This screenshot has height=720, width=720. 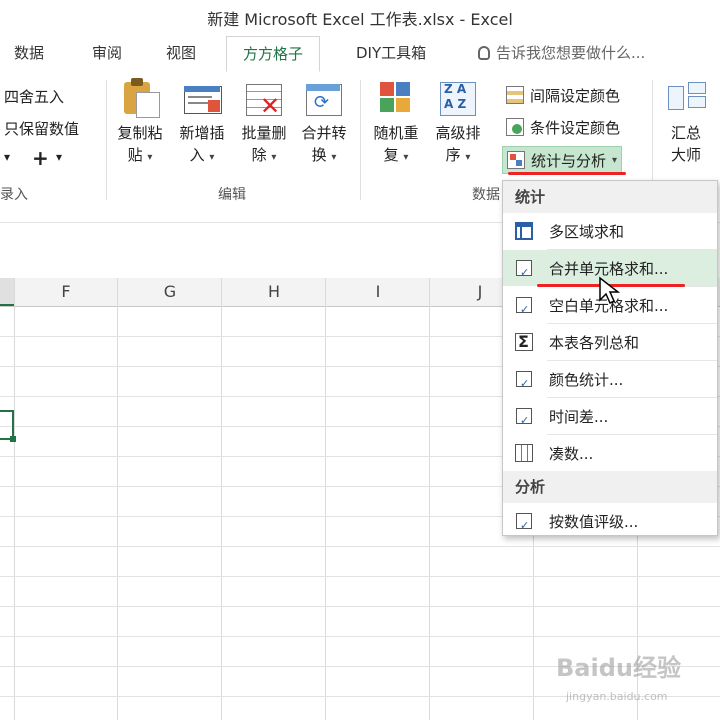 I want to click on fill-handle, so click(x=13, y=439).